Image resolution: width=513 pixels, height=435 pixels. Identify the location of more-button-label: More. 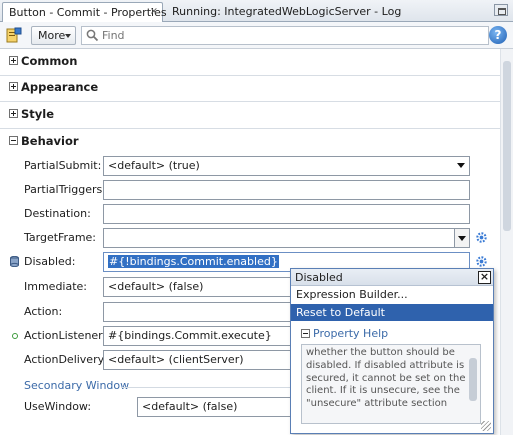
(52, 35).